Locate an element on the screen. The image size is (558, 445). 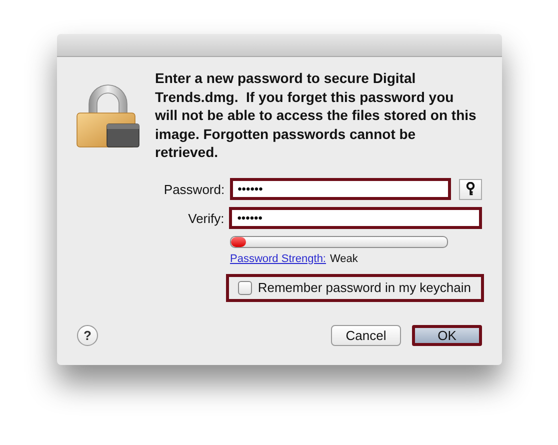
key-button is located at coordinates (470, 189).